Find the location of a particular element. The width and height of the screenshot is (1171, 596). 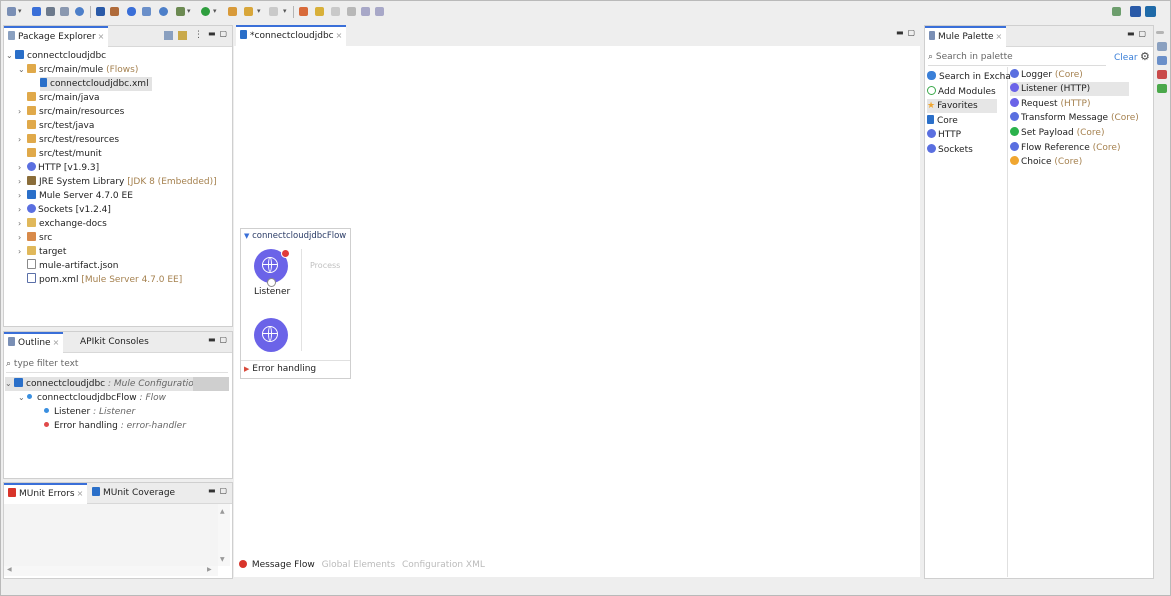

tree-item: › src is located at coordinates (35, 238).